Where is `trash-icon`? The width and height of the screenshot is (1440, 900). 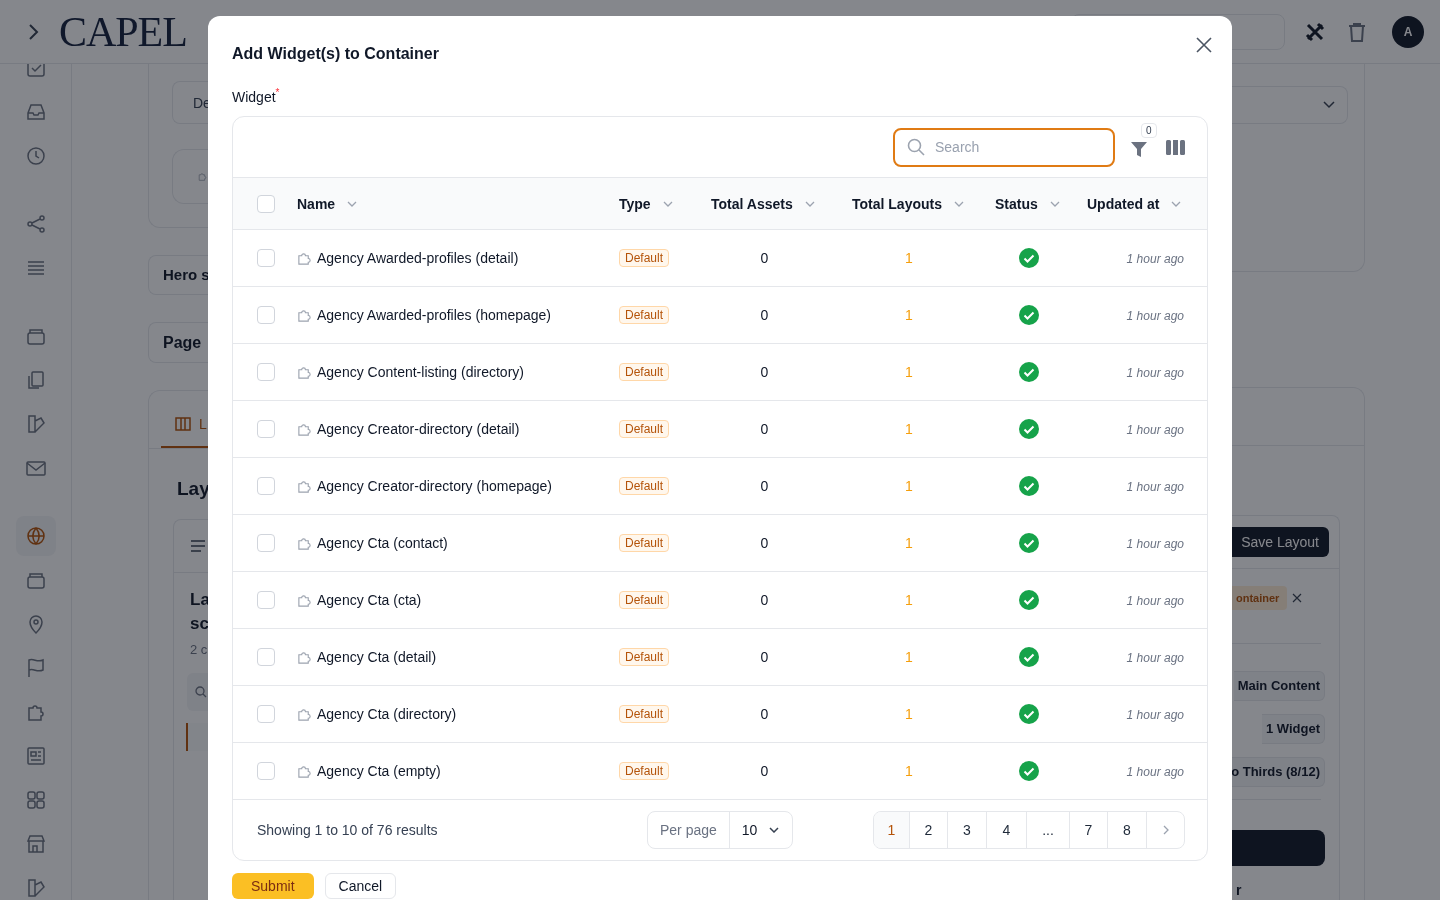 trash-icon is located at coordinates (1357, 31).